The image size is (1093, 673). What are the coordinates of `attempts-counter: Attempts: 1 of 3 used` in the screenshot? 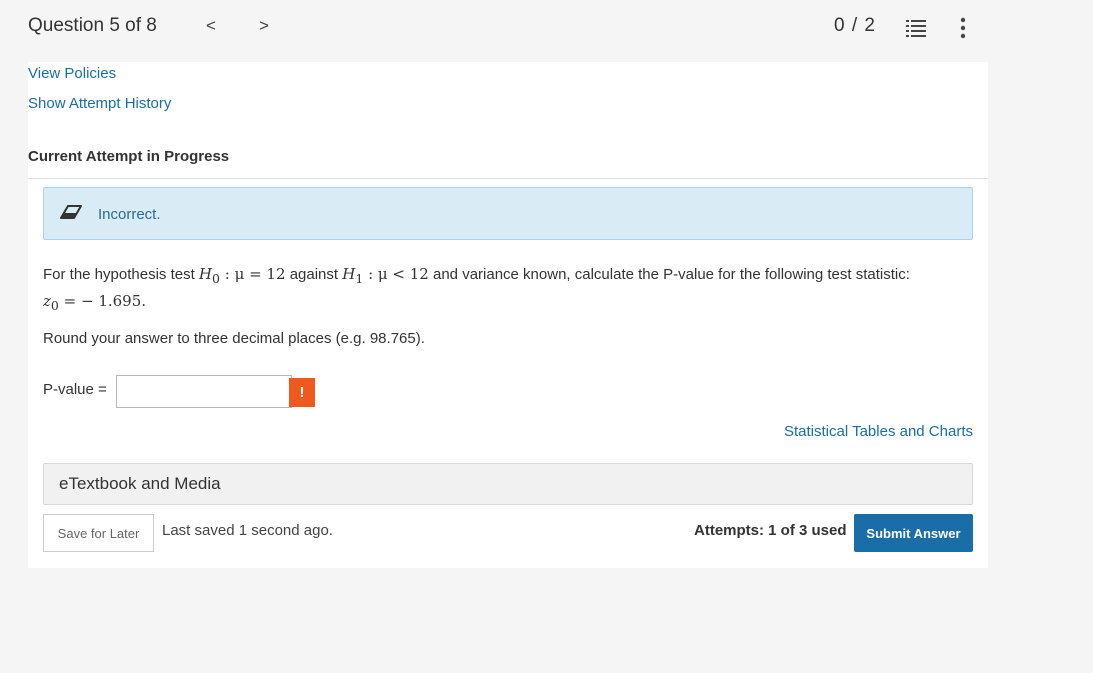 It's located at (770, 530).